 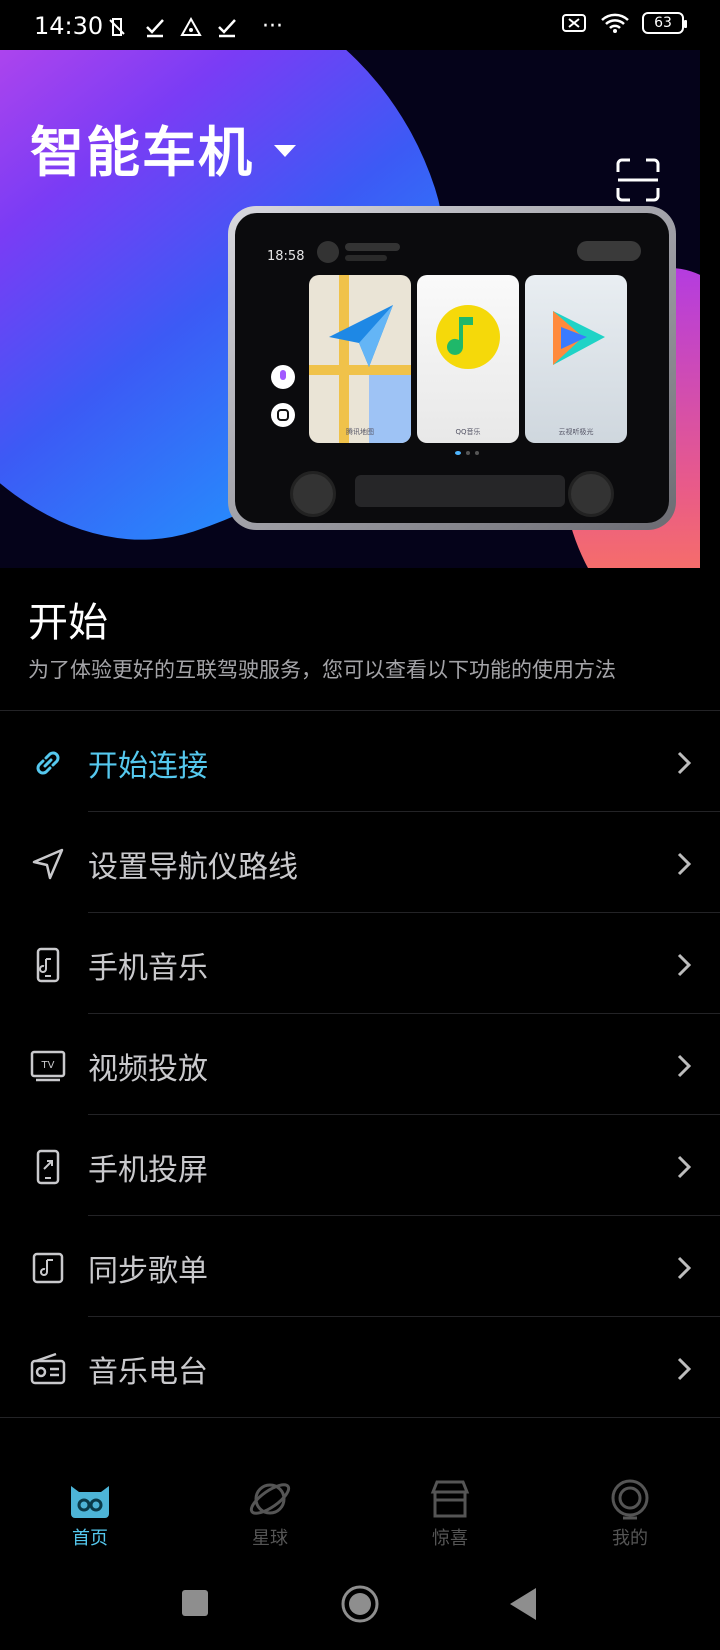 I want to click on tab-label: 惊喜, so click(x=450, y=1538).